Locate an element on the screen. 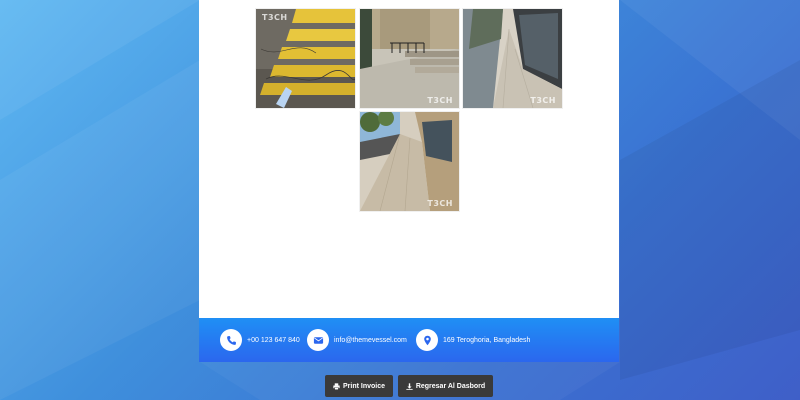 Image resolution: width=800 pixels, height=400 pixels. sidewalk-trees-photo: T3CH is located at coordinates (409, 161).